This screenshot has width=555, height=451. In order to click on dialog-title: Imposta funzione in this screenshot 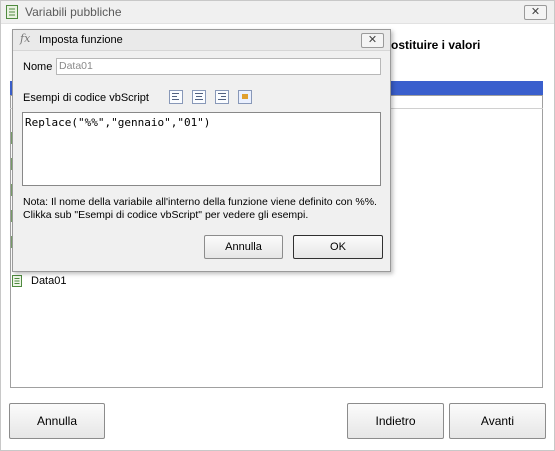, I will do `click(81, 40)`.